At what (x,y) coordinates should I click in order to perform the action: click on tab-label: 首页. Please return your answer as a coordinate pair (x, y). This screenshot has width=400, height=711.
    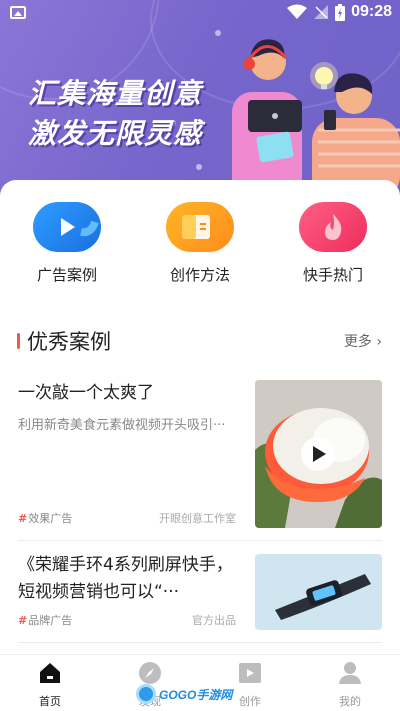
    Looking at the image, I should click on (50, 701).